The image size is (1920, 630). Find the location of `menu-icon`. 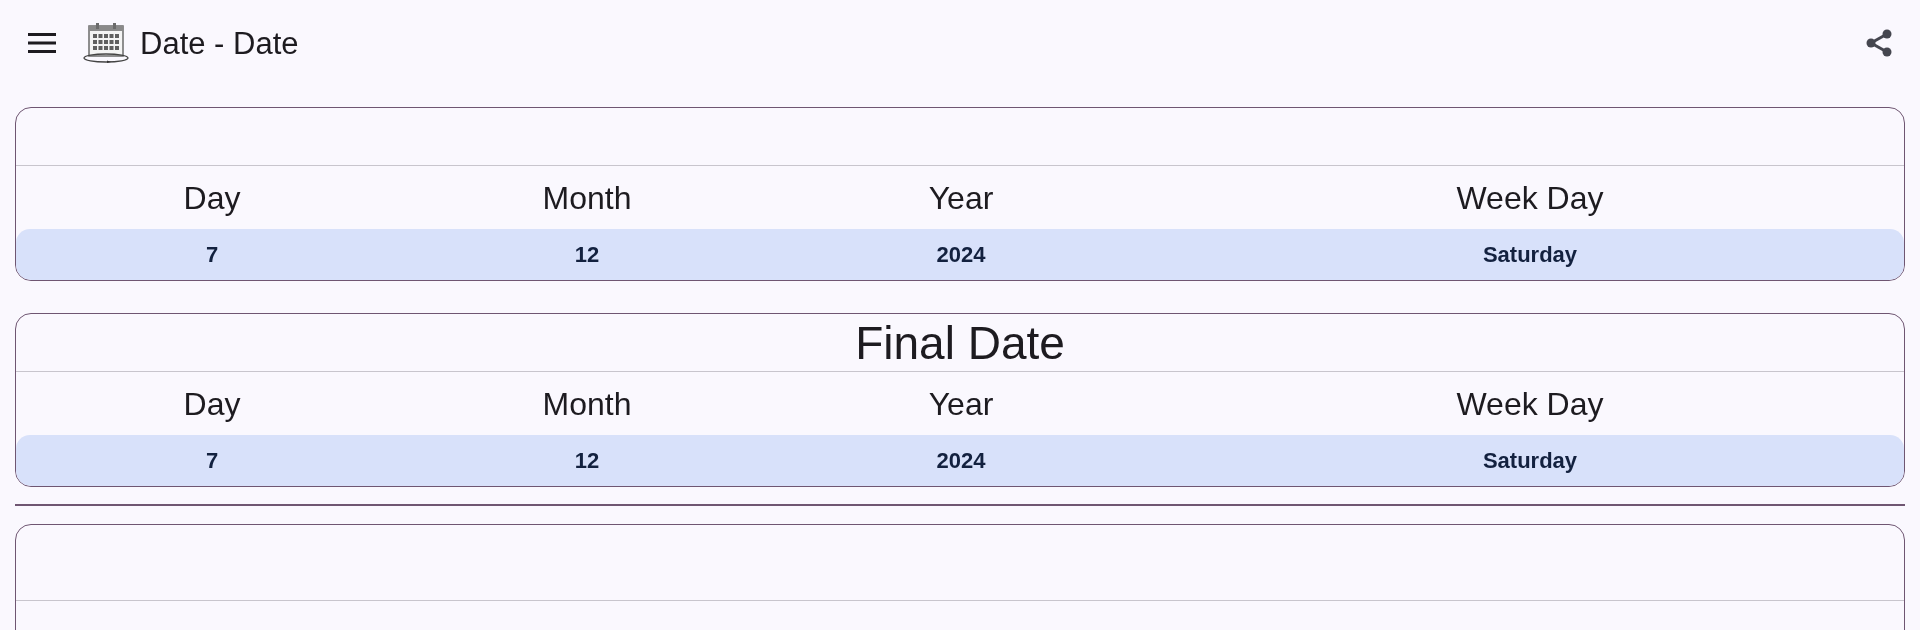

menu-icon is located at coordinates (42, 43).